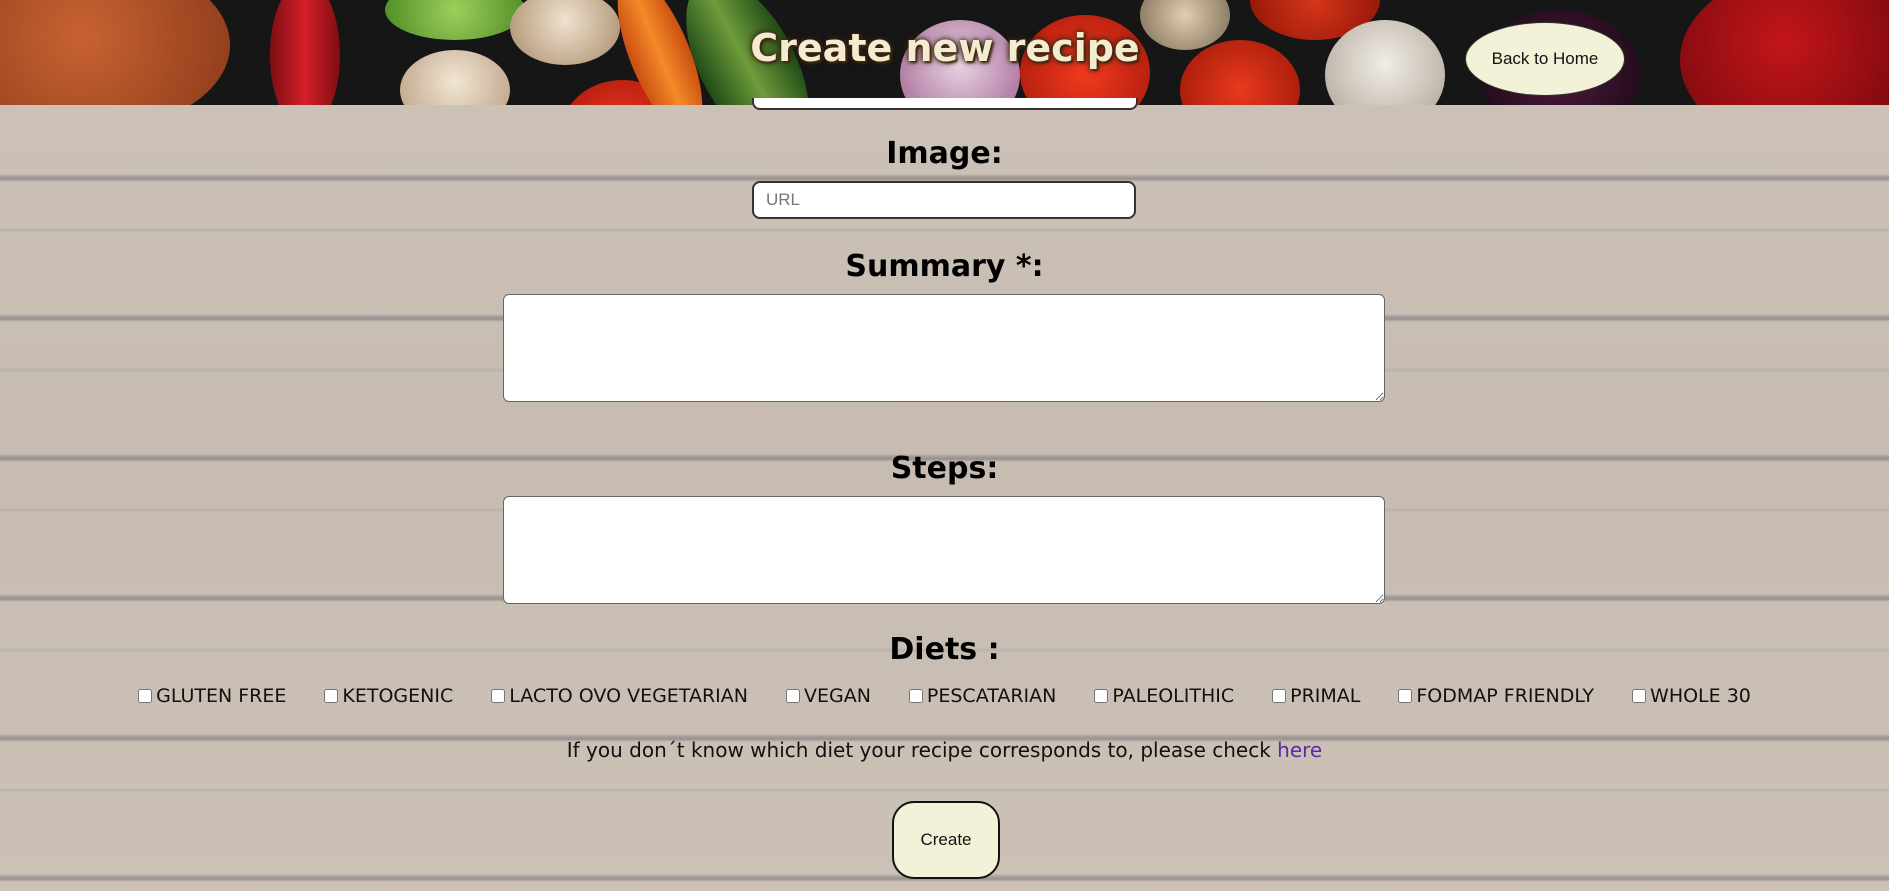 This screenshot has height=891, width=1889. I want to click on diet-option-ketogenic: KETOGENIC, so click(388, 696).